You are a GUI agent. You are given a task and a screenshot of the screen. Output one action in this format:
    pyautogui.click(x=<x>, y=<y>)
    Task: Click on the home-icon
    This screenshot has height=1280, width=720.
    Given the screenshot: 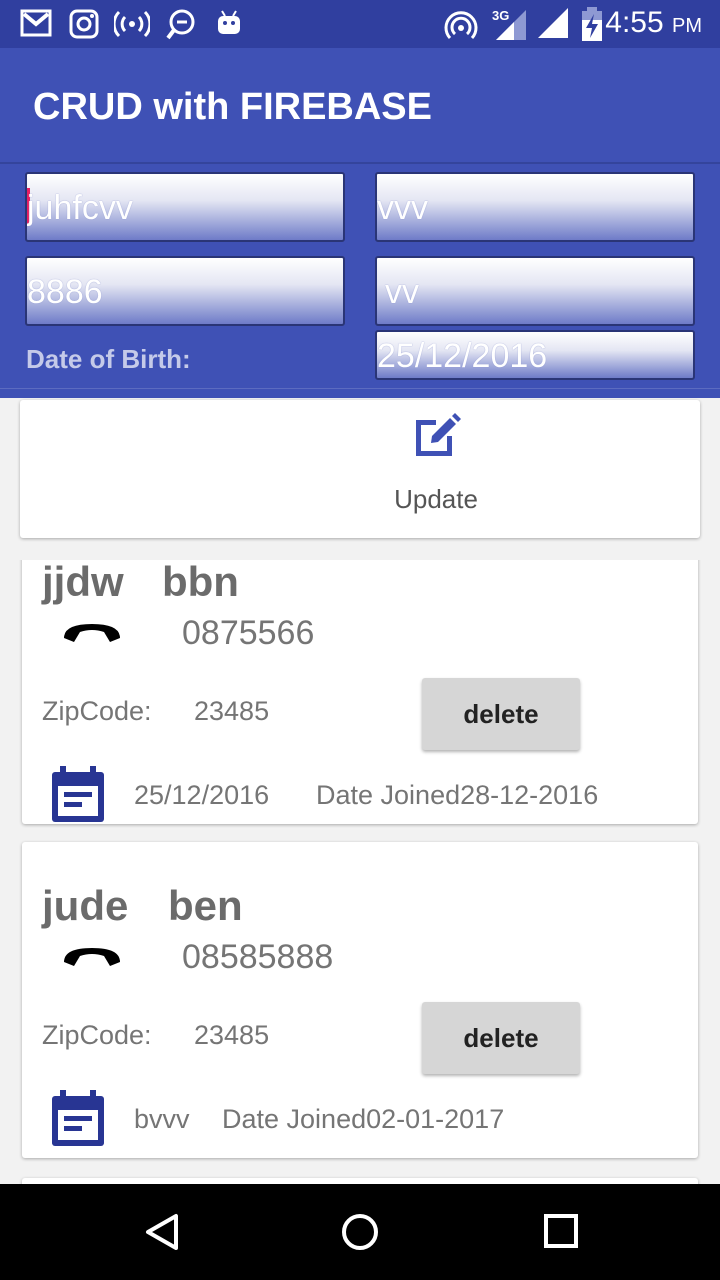 What is the action you would take?
    pyautogui.click(x=360, y=1234)
    